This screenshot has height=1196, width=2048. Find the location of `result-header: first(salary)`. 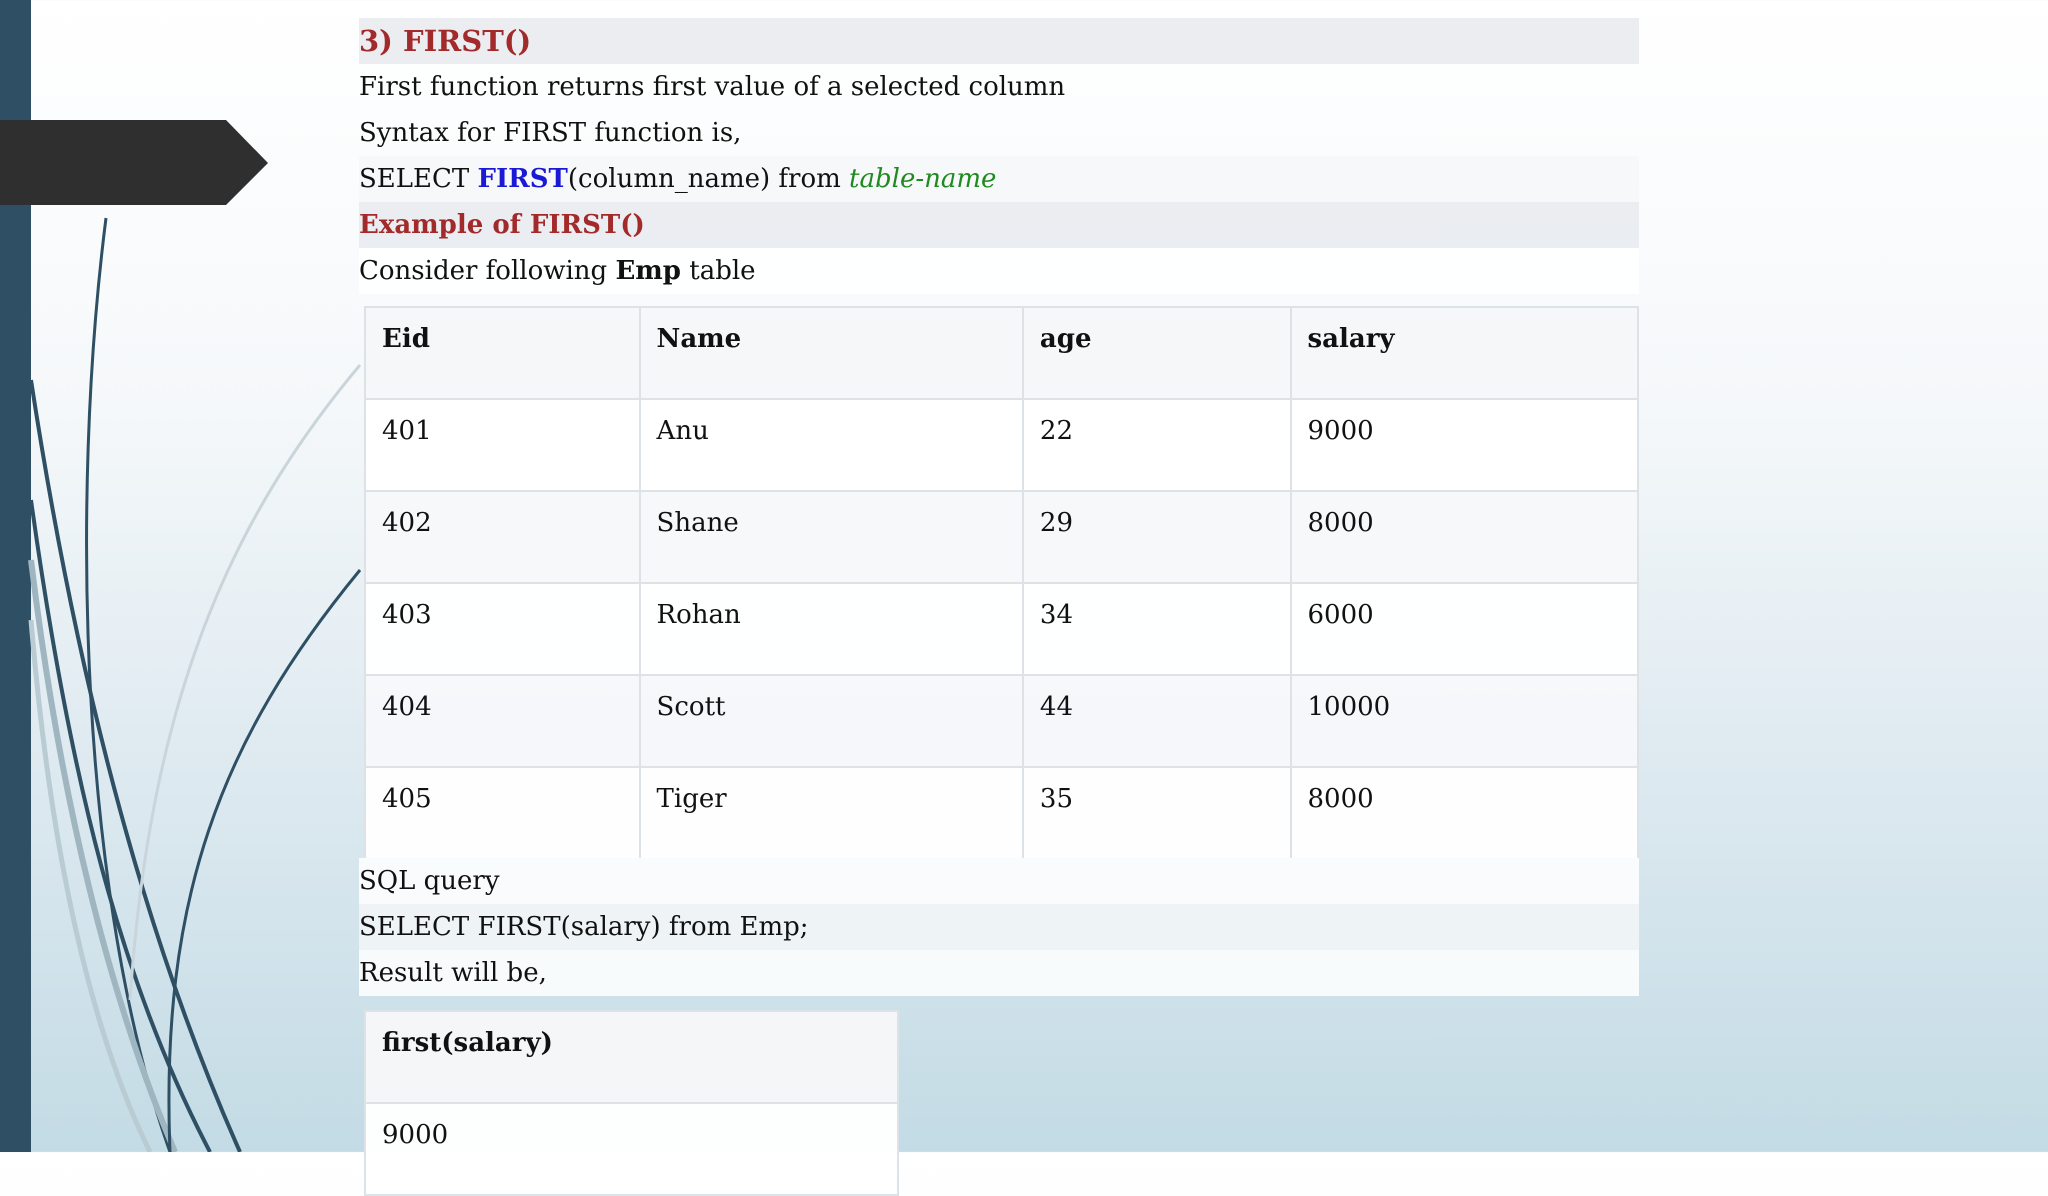

result-header: first(salary) is located at coordinates (631, 1057).